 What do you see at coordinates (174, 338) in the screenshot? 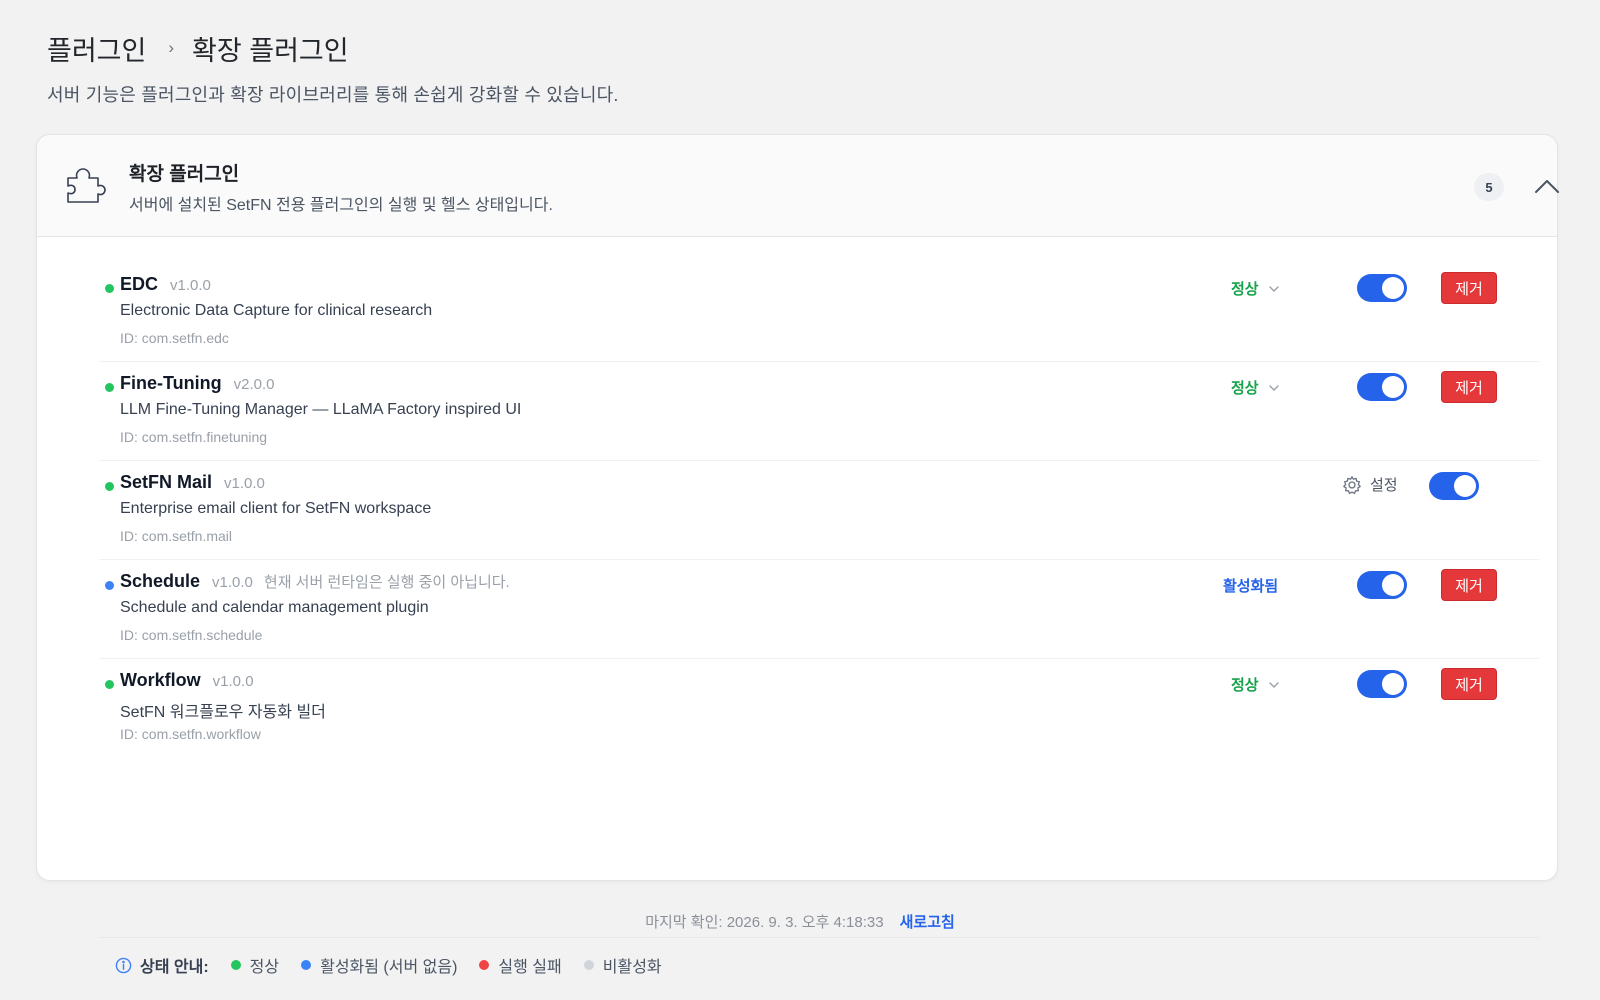
I see `plugin-id: ID: com.setfn.edc` at bounding box center [174, 338].